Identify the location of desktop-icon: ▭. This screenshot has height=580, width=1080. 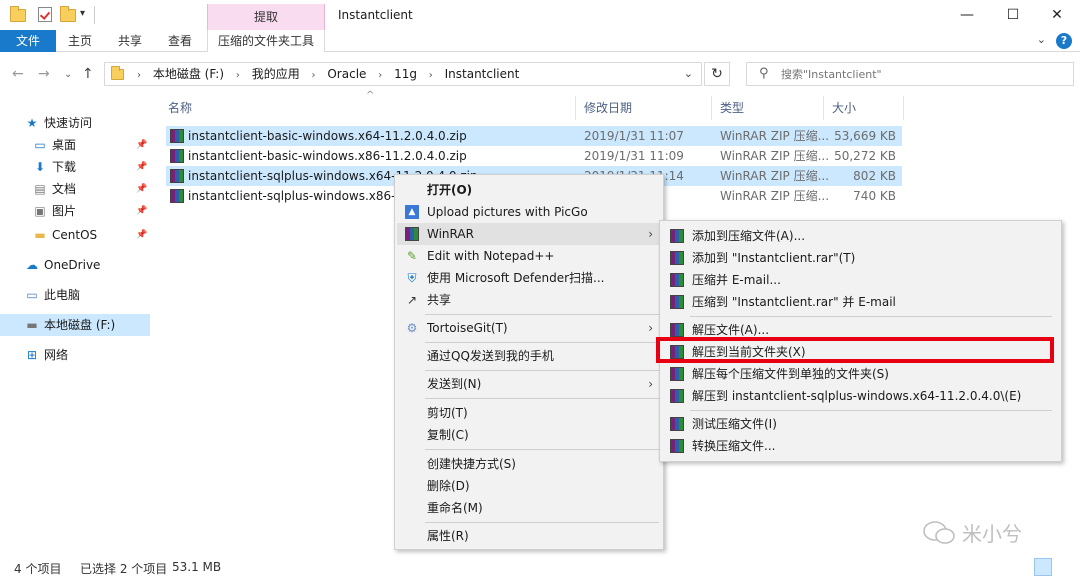
(40, 145).